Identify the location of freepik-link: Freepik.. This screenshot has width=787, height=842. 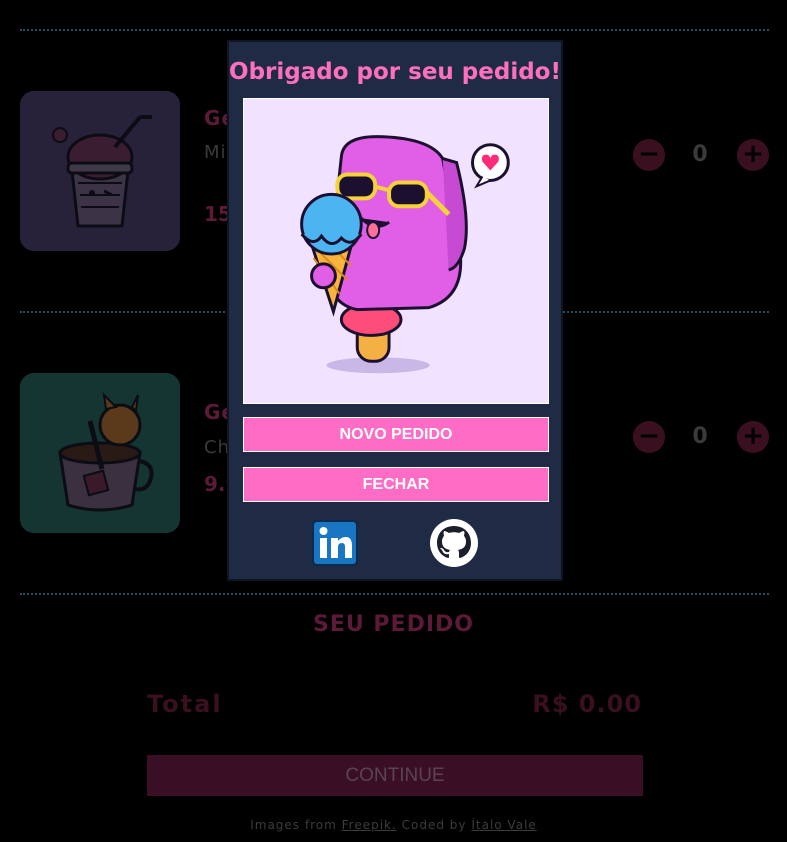
(369, 825).